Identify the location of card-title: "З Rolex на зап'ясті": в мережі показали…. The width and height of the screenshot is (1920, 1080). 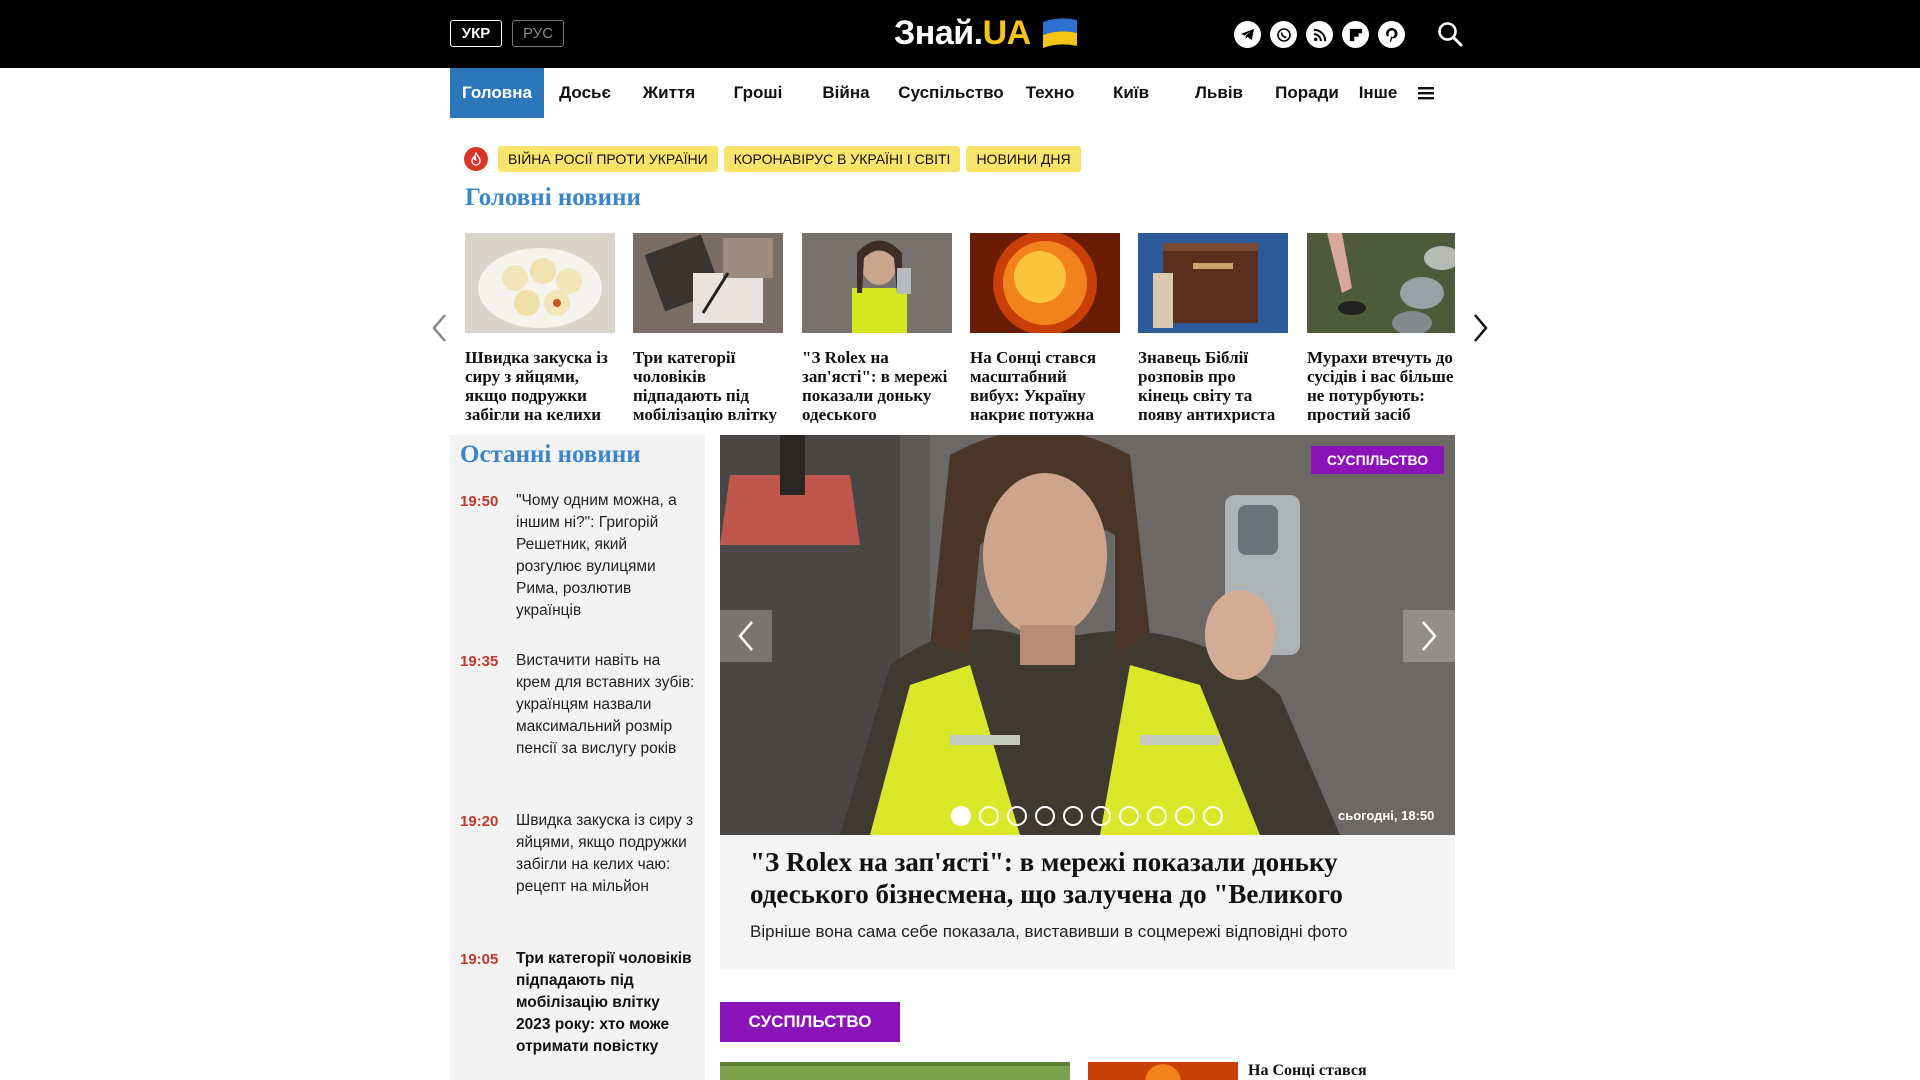
(875, 385).